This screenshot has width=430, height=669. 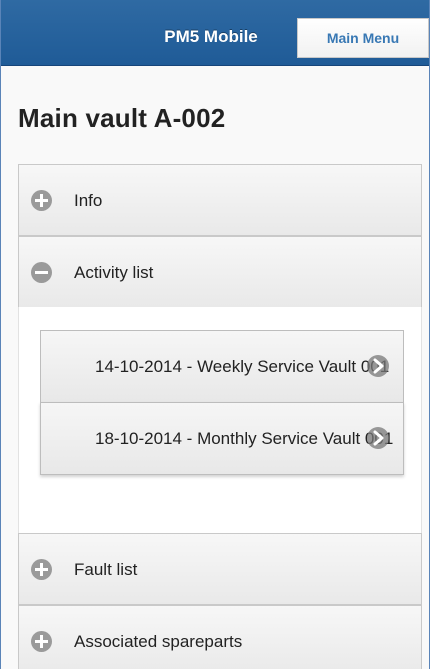 What do you see at coordinates (88, 200) in the screenshot?
I see `section-info-label: Info` at bounding box center [88, 200].